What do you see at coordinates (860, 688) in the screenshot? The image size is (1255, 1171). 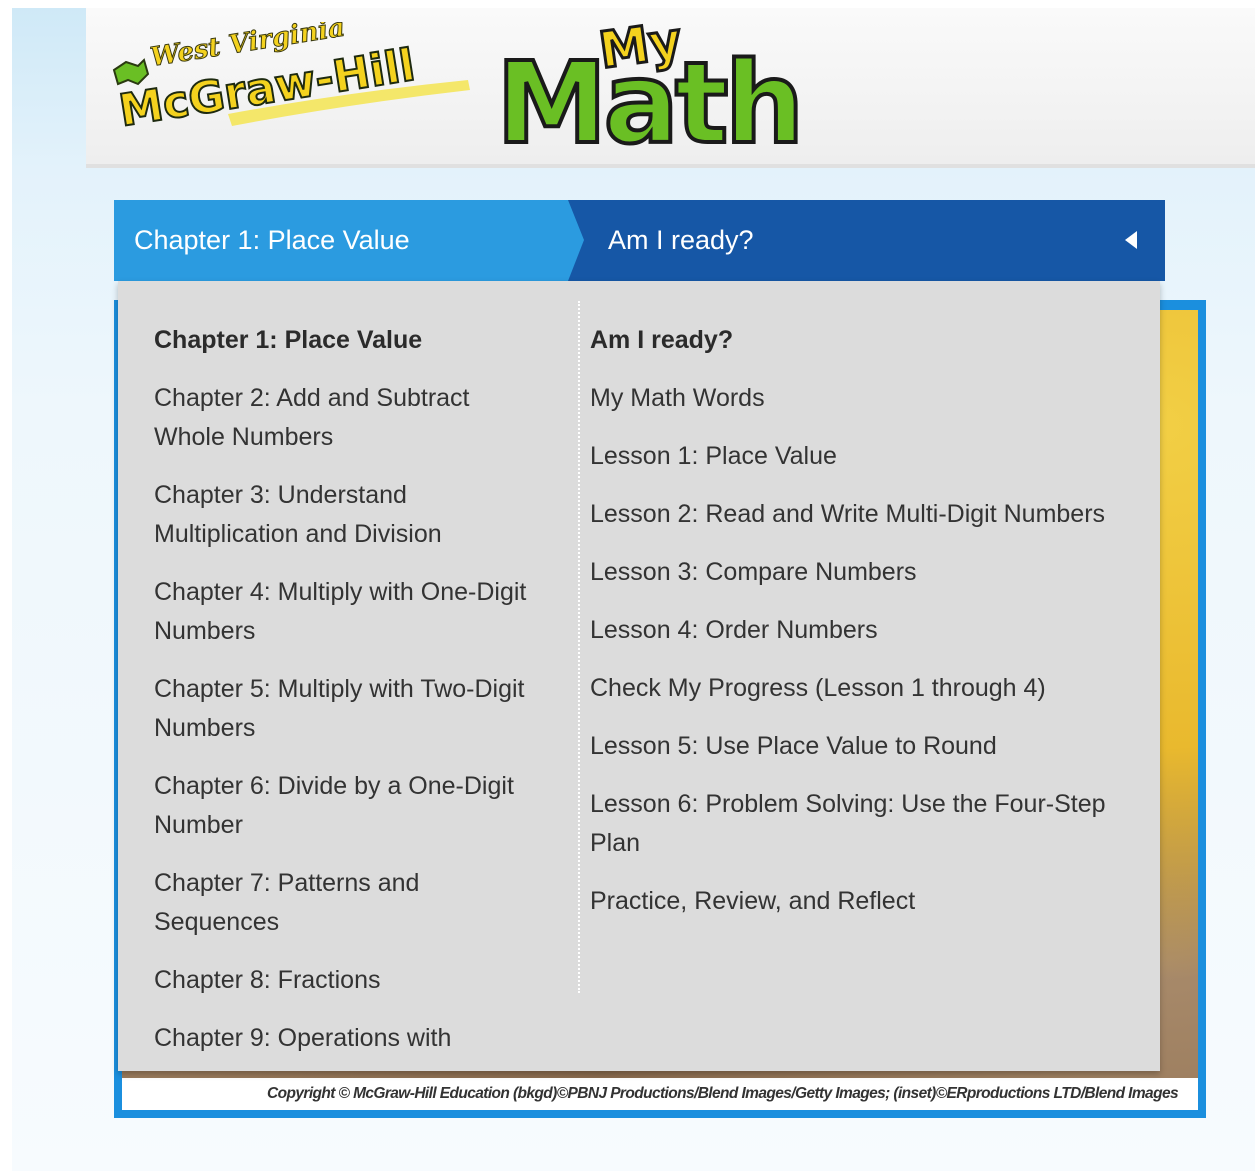 I see `lesson-item: Check My Progress (Lesson 1 through 4)` at bounding box center [860, 688].